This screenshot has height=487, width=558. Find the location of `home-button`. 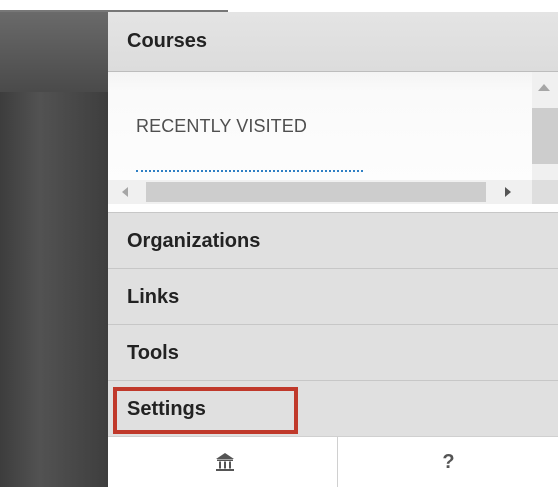

home-button is located at coordinates (223, 462).